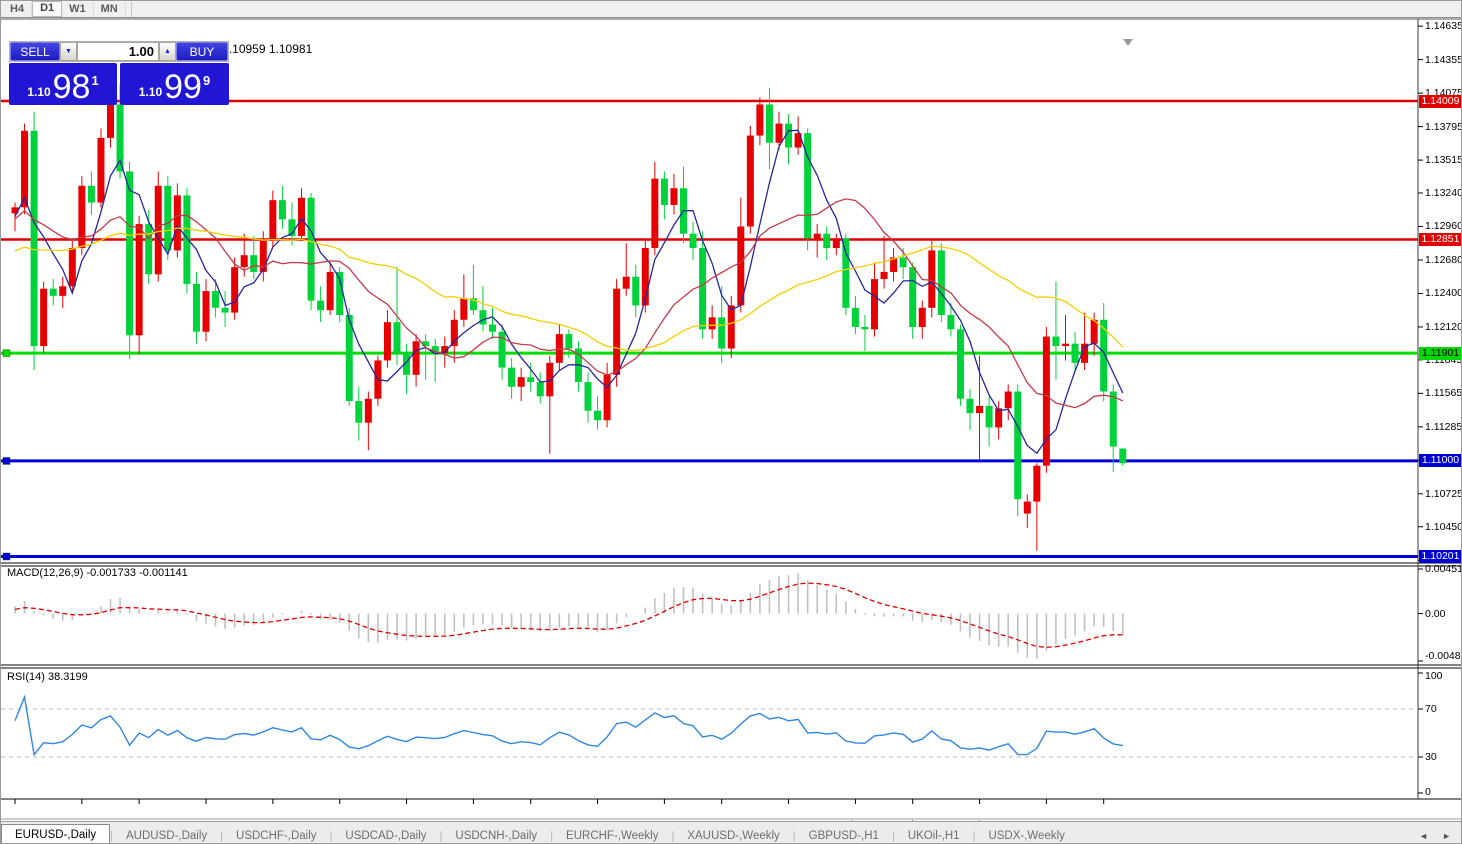  I want to click on trade-panel-controls: SELL ▼ 1.00 ▲ BUY, so click(119, 51).